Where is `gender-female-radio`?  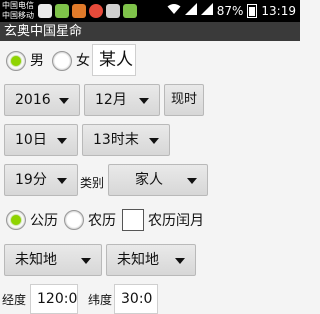 gender-female-radio is located at coordinates (62, 61).